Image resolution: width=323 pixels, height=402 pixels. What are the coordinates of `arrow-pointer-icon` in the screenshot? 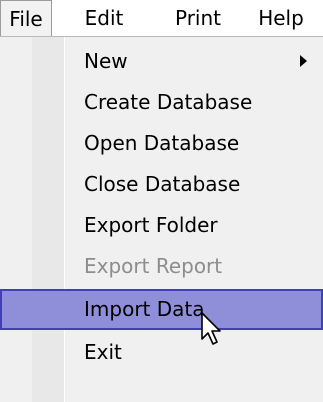 It's located at (211, 328).